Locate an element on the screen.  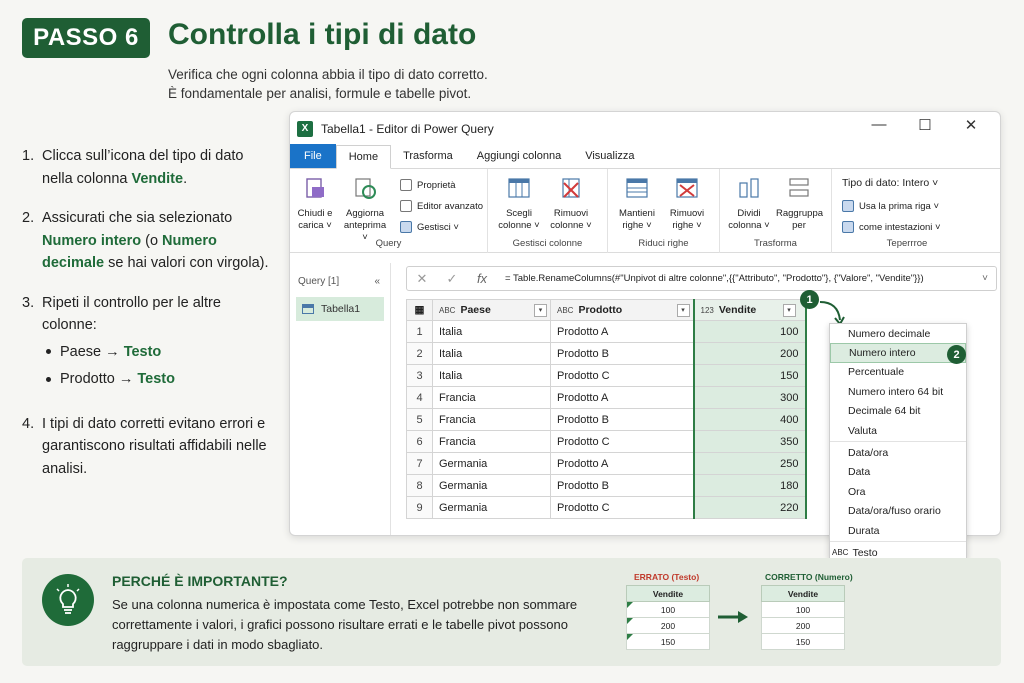
advanced-editor-button: Editor avanzato is located at coordinates (441, 206).